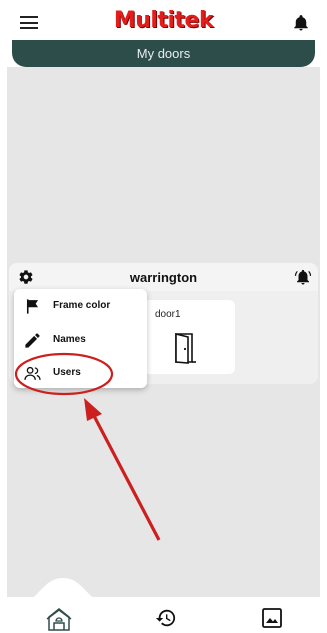 The height and width of the screenshot is (633, 327). What do you see at coordinates (185, 348) in the screenshot?
I see `door-icon` at bounding box center [185, 348].